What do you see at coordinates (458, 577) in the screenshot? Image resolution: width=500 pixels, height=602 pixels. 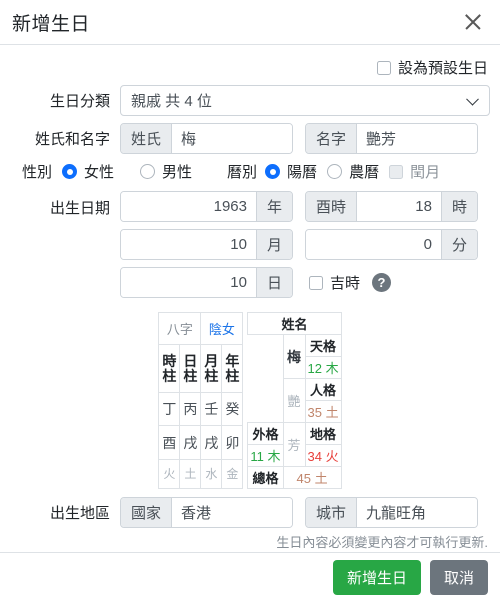 I see `cancel-button: 取消` at bounding box center [458, 577].